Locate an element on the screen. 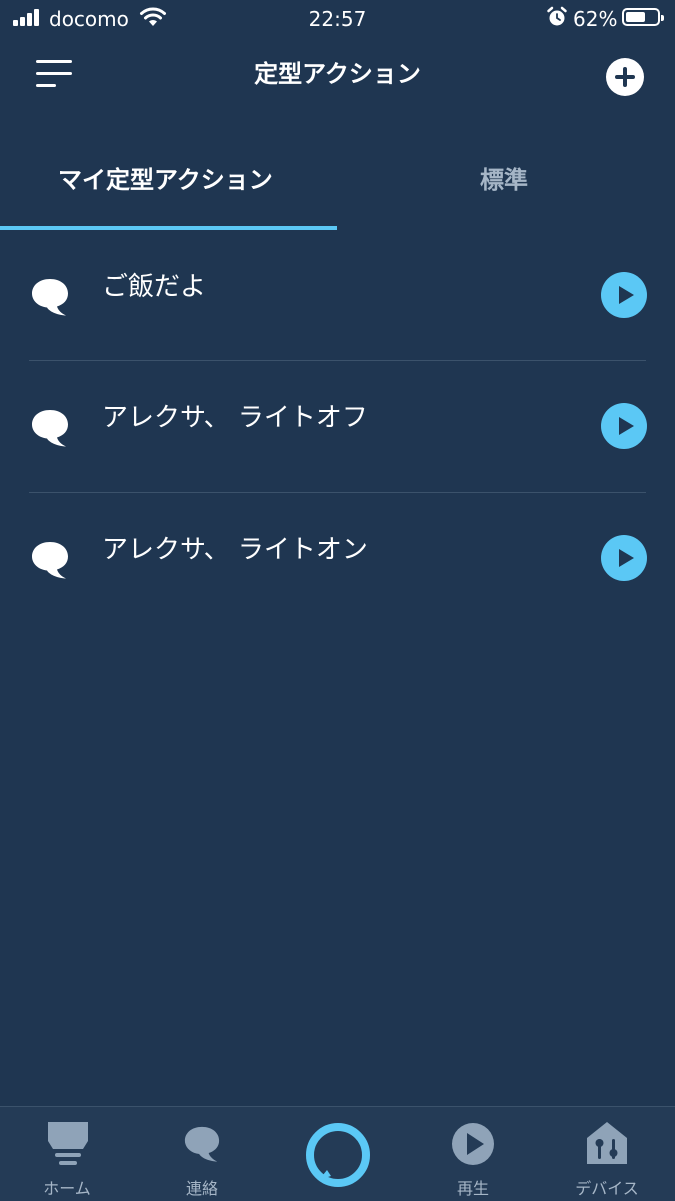 The height and width of the screenshot is (1201, 675). wifi-icon is located at coordinates (153, 16).